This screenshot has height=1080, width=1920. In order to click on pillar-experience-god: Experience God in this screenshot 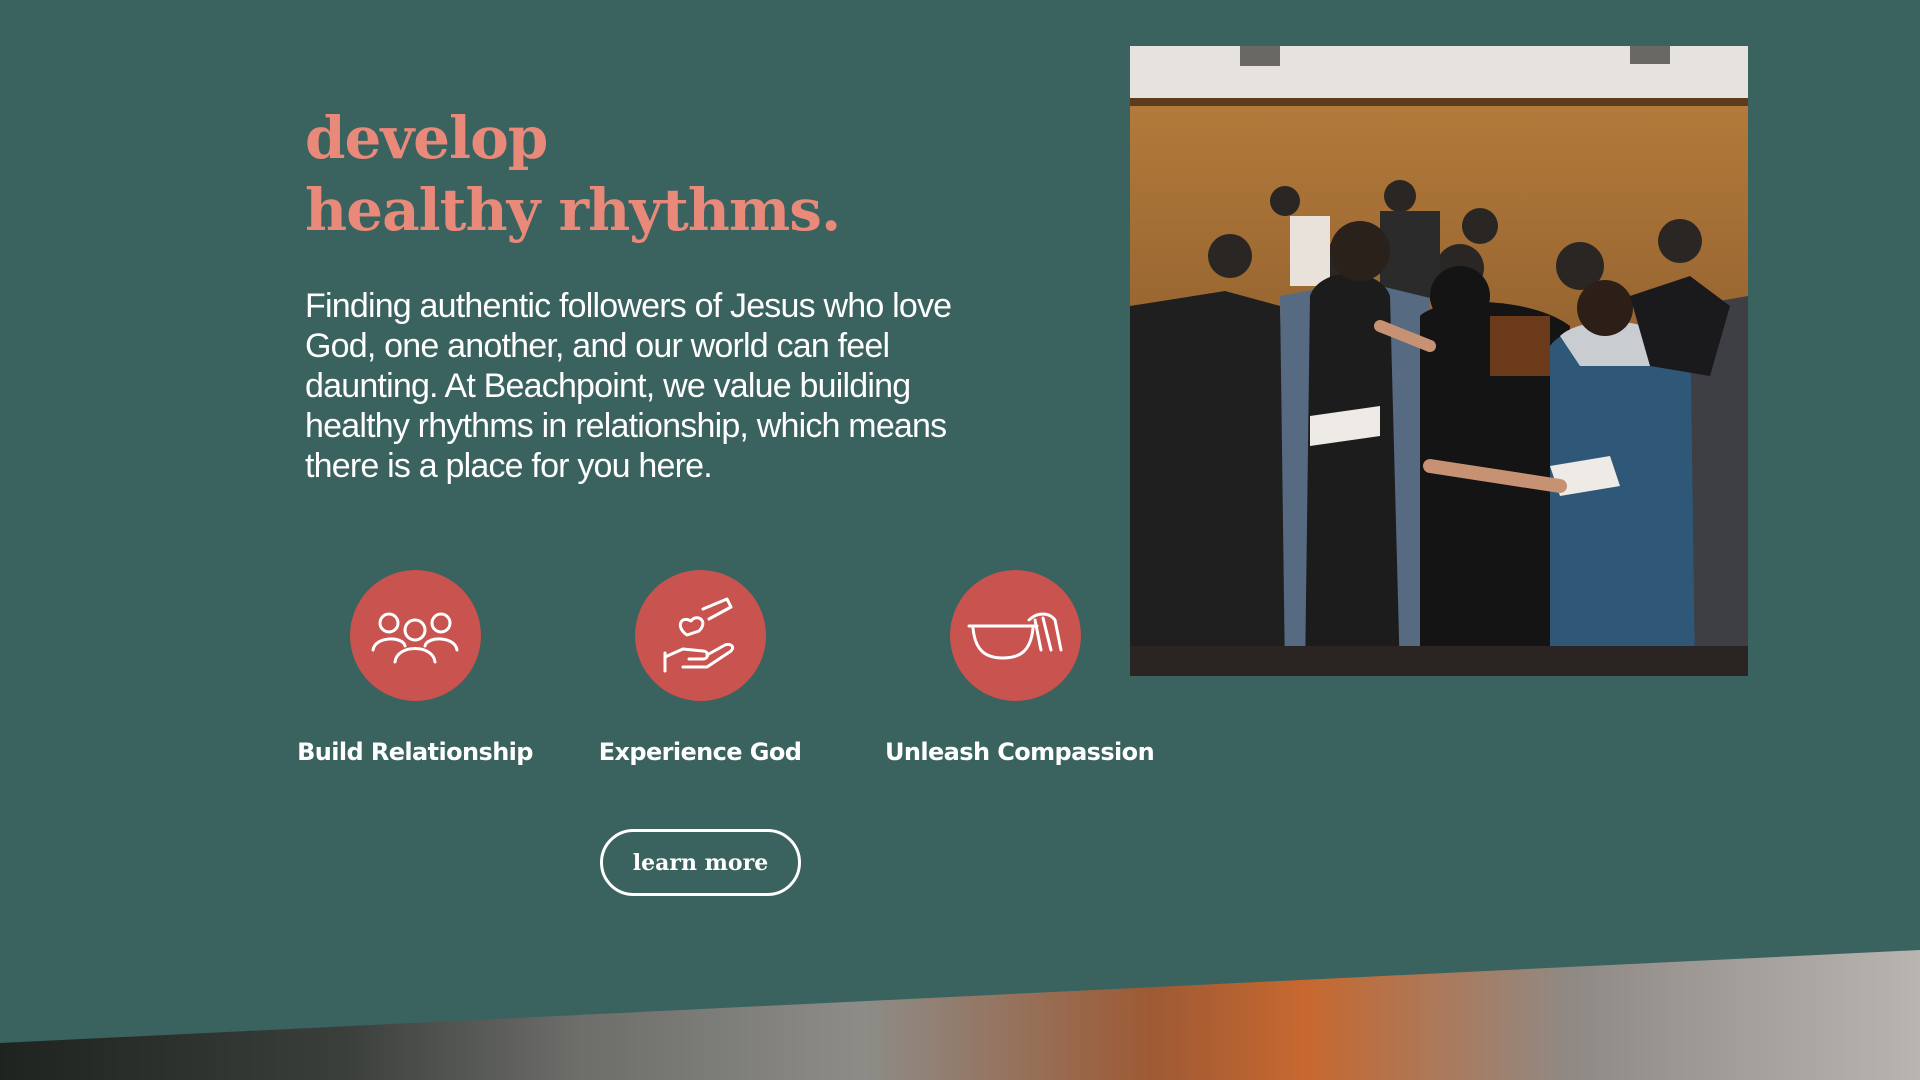, I will do `click(700, 668)`.